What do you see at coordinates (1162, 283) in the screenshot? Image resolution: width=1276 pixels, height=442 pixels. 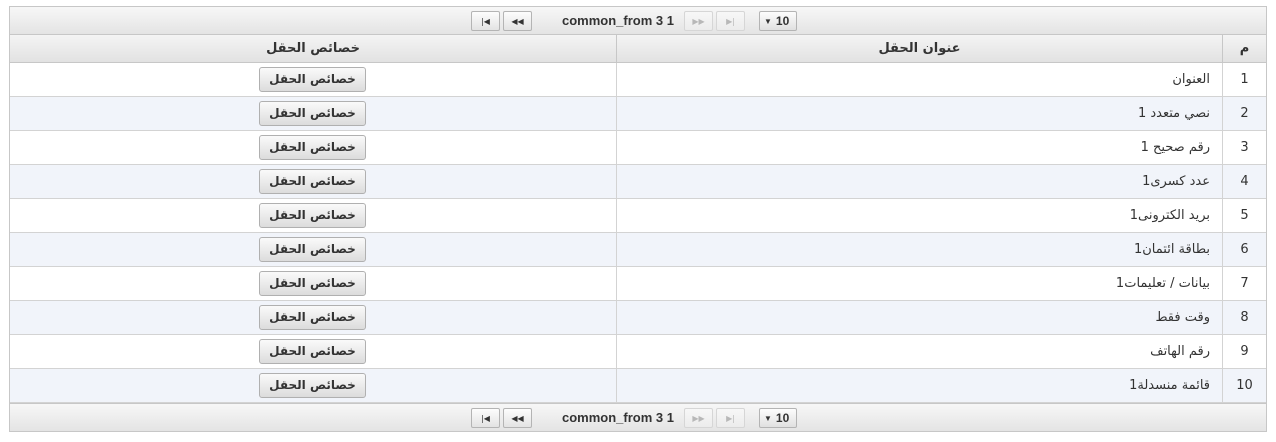 I see `field-title: بيانات / تعليمات1` at bounding box center [1162, 283].